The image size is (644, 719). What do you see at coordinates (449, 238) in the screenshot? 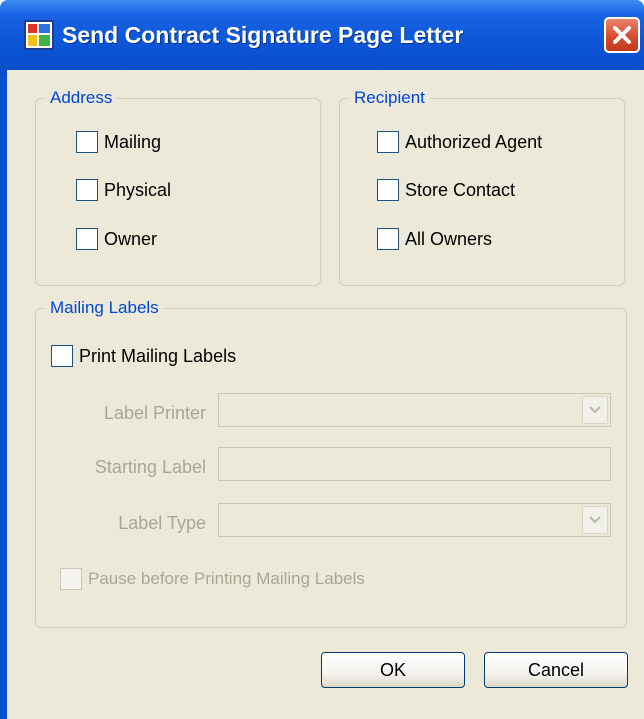
I see `checkbox-label: All Owners` at bounding box center [449, 238].